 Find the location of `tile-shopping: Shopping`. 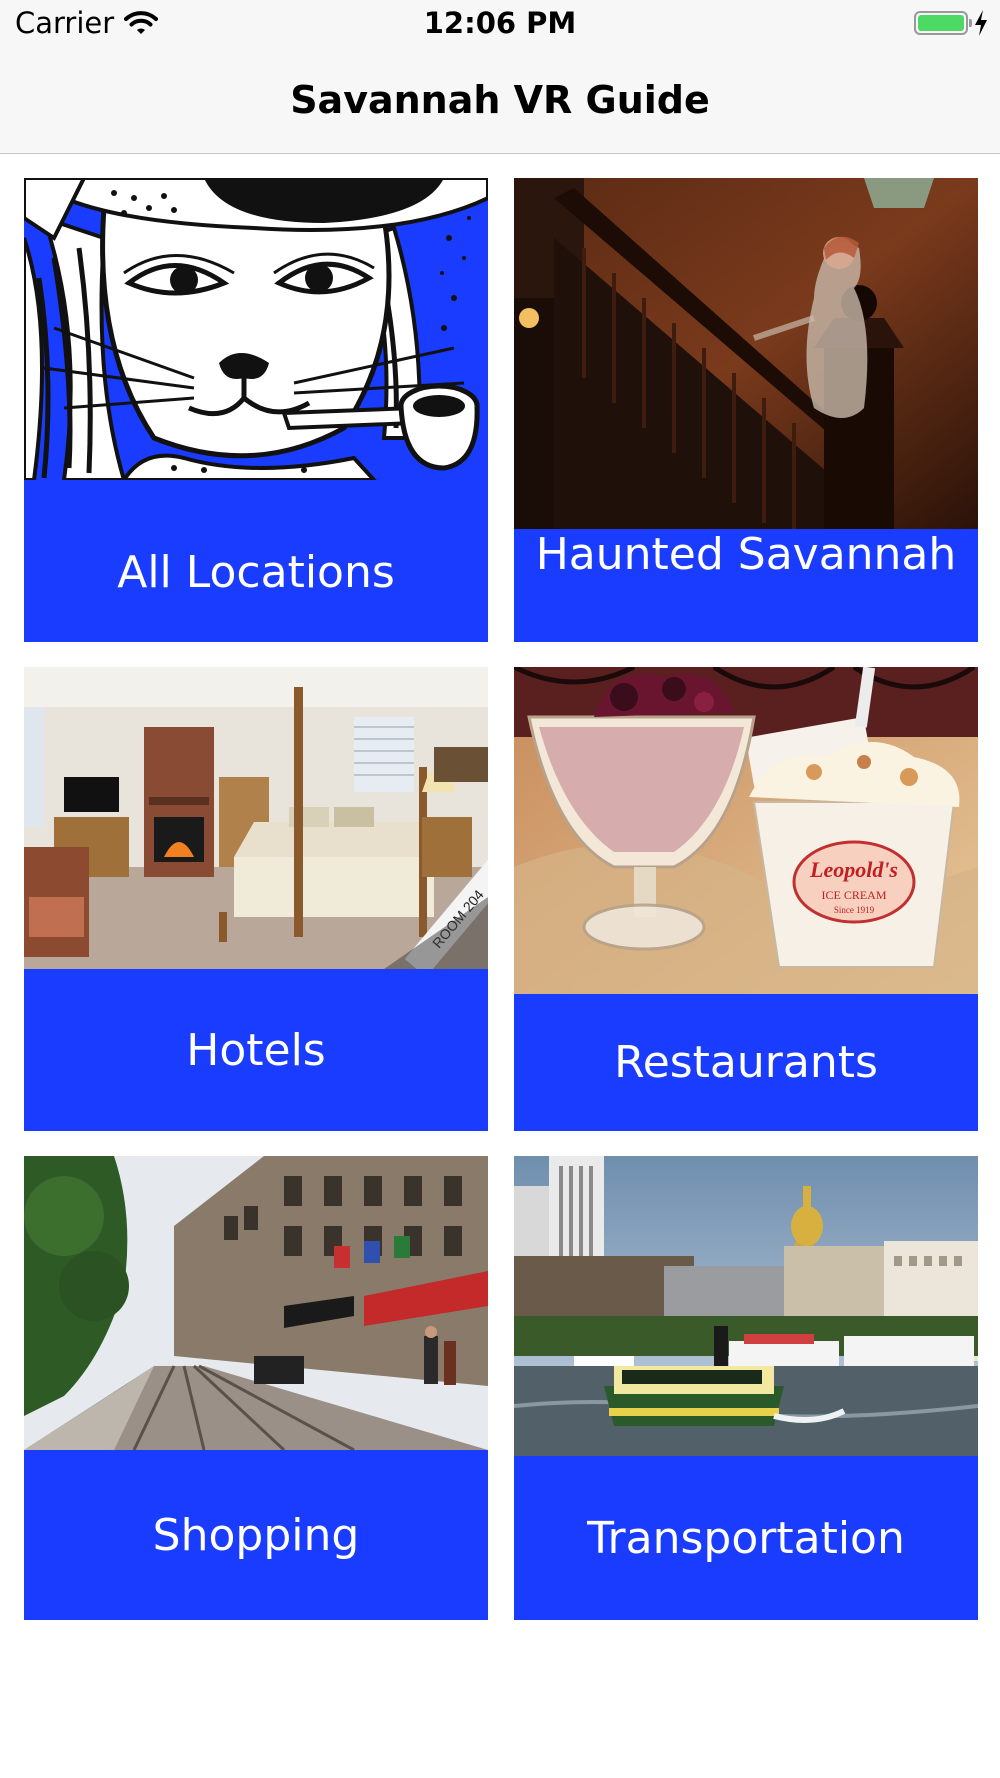

tile-shopping: Shopping is located at coordinates (256, 1388).